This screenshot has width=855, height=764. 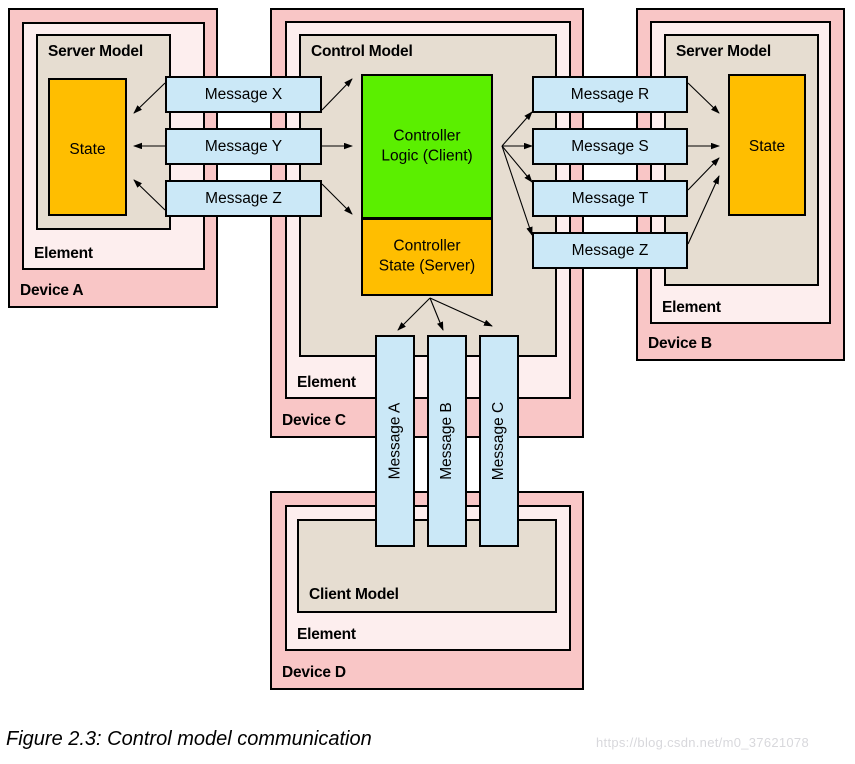 I want to click on message-label: Message X, so click(x=243, y=94).